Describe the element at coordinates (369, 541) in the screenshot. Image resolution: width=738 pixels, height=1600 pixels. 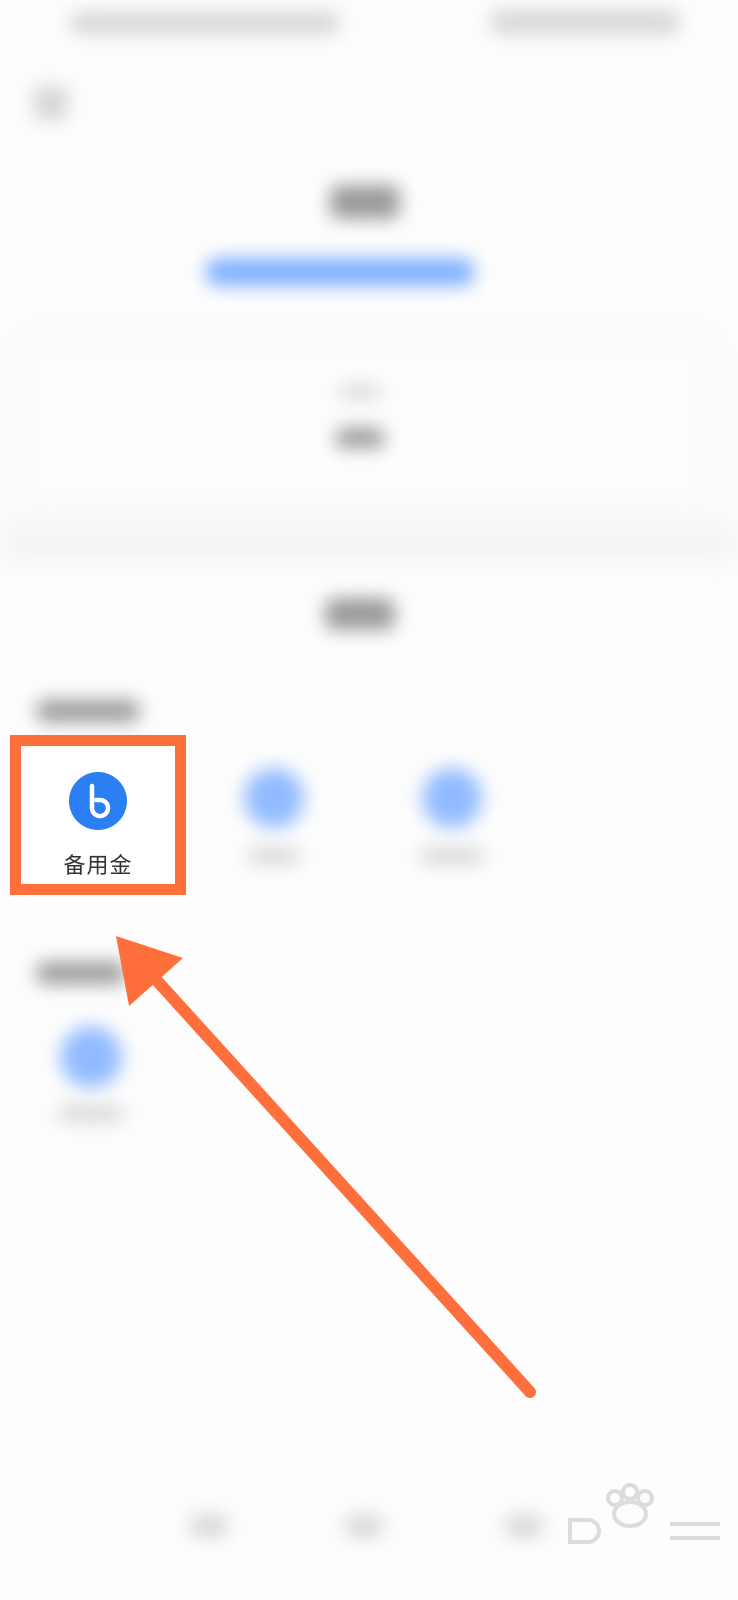
I see `section-divider` at that location.